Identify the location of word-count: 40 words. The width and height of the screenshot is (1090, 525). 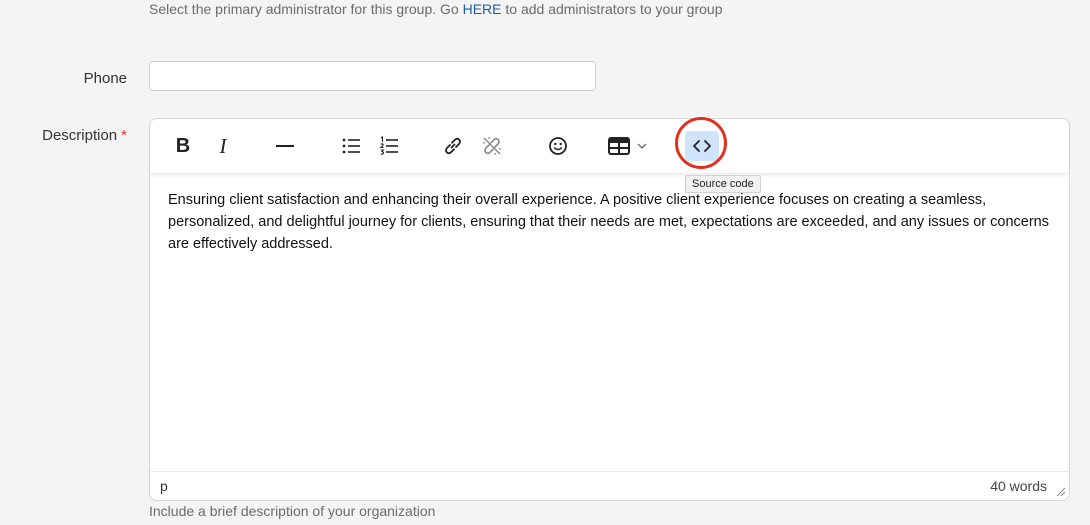
(1018, 486).